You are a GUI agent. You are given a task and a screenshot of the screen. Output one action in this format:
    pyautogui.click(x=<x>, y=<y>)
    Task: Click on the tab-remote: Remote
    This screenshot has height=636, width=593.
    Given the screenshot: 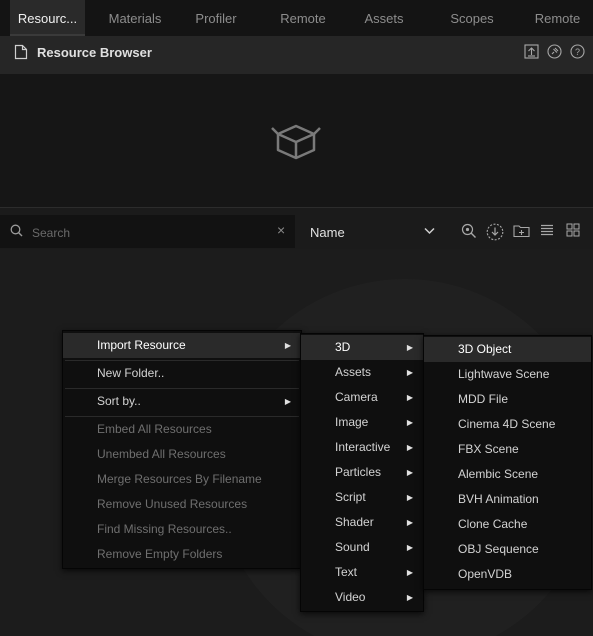 What is the action you would take?
    pyautogui.click(x=303, y=18)
    